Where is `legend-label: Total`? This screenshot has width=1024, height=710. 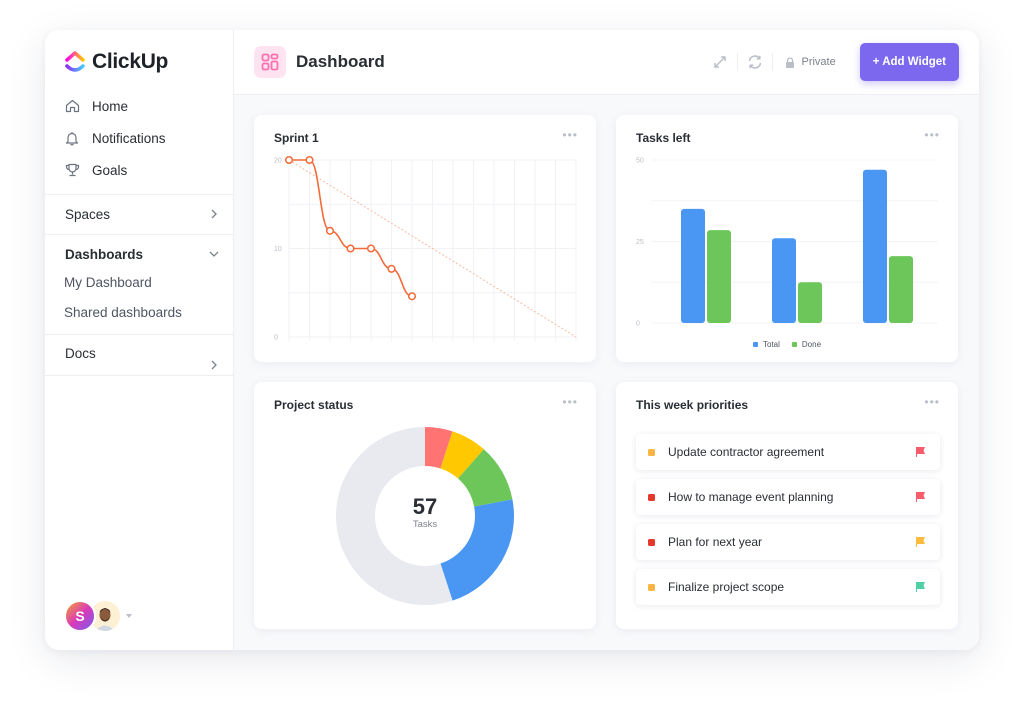 legend-label: Total is located at coordinates (771, 344).